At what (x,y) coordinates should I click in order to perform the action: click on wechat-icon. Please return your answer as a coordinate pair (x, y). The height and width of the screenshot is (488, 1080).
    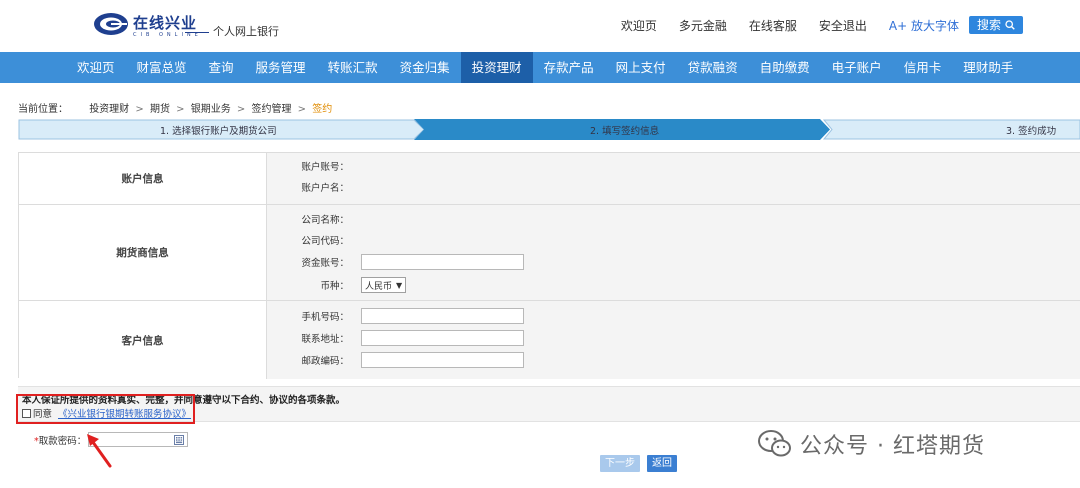
    Looking at the image, I should click on (774, 443).